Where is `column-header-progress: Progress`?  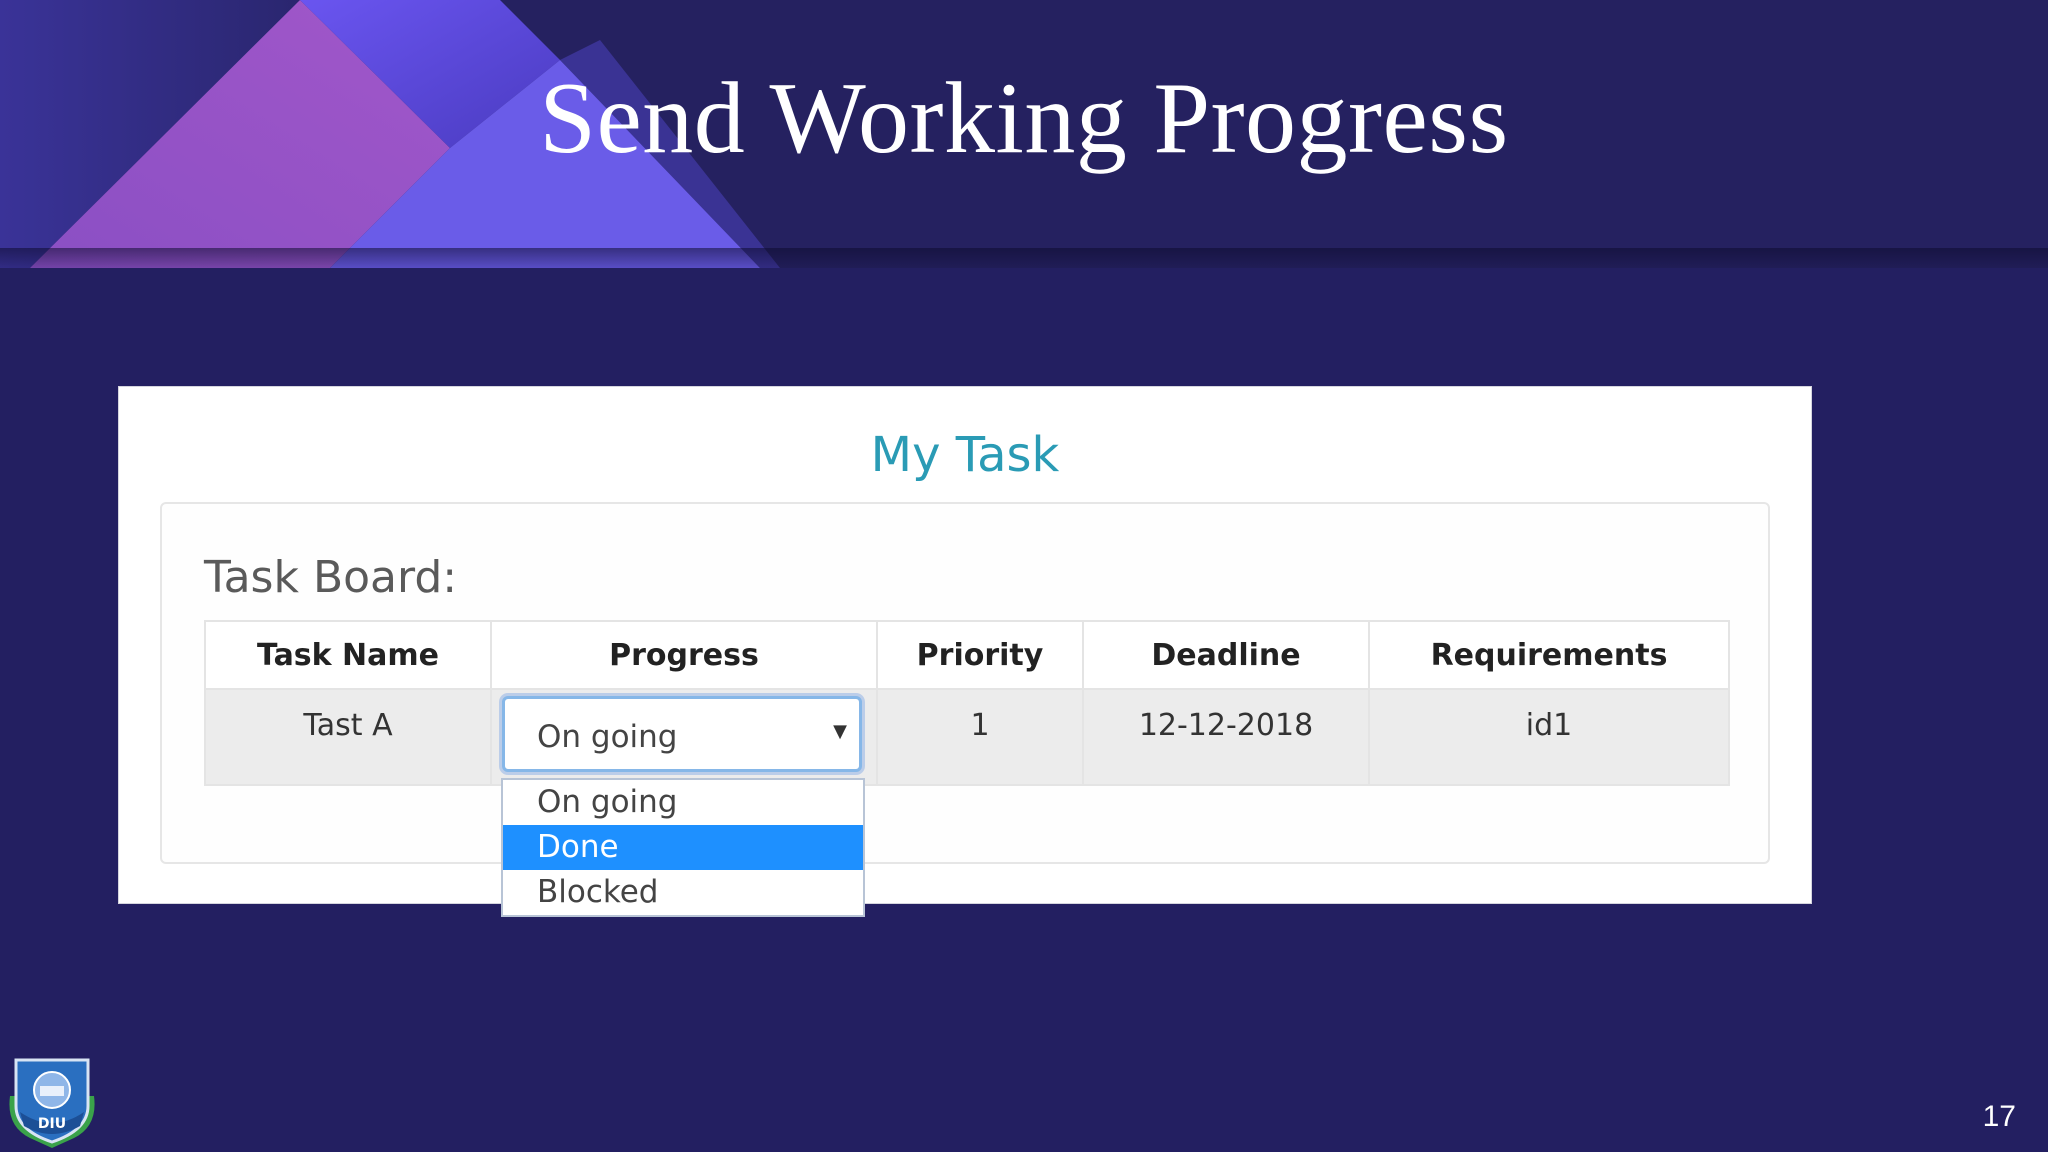 column-header-progress: Progress is located at coordinates (684, 655).